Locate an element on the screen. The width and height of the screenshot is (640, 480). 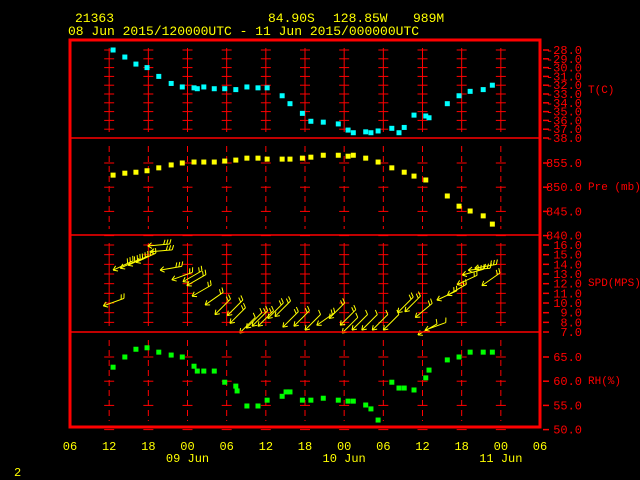
date-label: 10 Jun is located at coordinates (344, 459).